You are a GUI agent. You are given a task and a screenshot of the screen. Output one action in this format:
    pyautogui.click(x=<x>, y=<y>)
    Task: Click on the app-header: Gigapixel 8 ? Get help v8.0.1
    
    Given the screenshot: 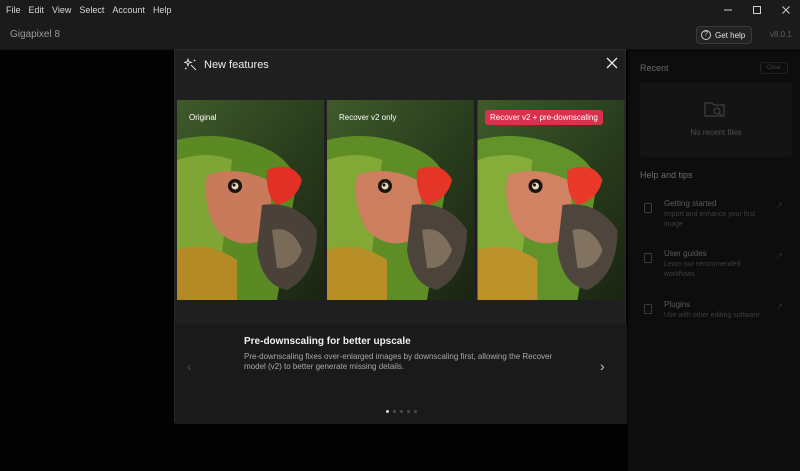 What is the action you would take?
    pyautogui.click(x=400, y=35)
    